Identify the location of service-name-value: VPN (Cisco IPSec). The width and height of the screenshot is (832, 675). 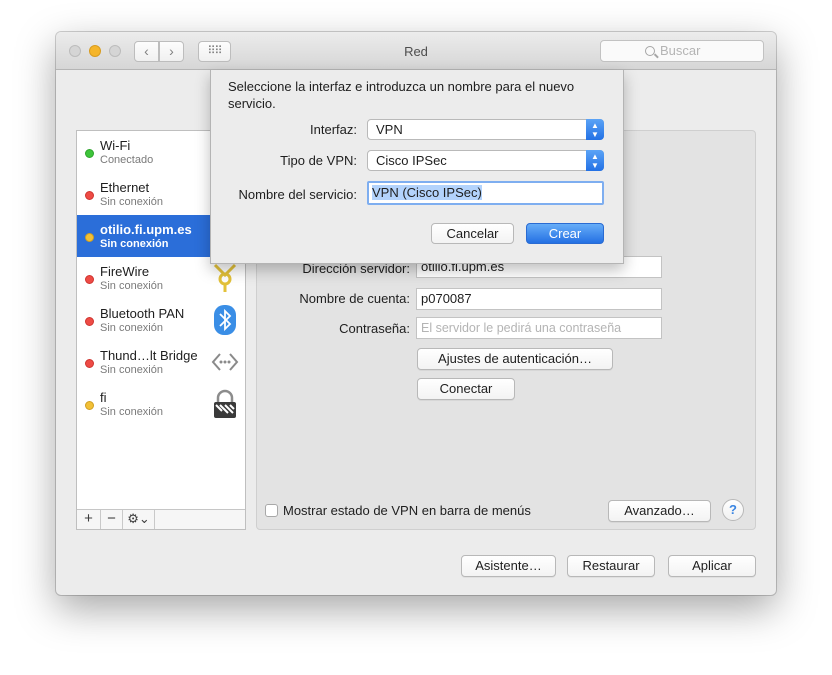
(427, 192).